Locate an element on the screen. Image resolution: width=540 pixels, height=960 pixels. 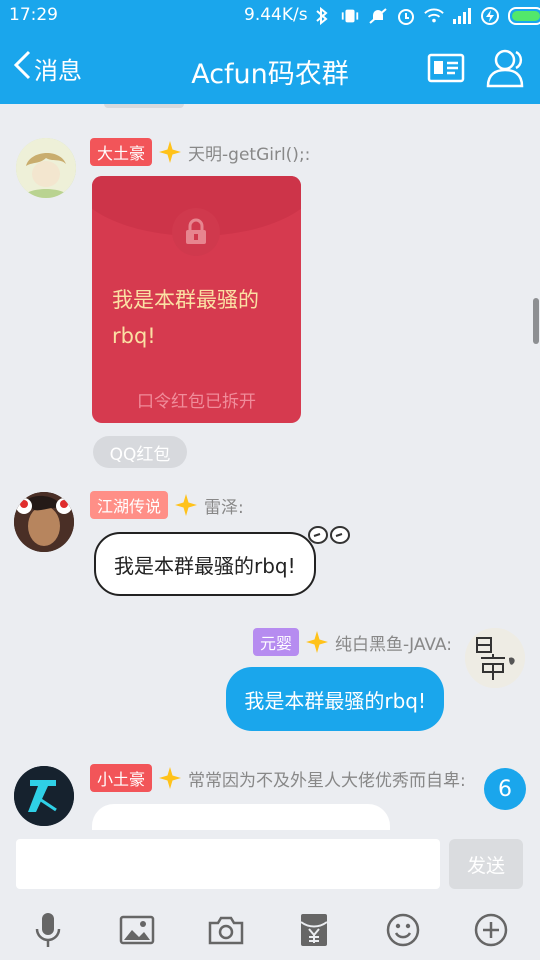
red-packet-card: 我是本群最骚的rbq! 口令红包已拆开 is located at coordinates (196, 299).